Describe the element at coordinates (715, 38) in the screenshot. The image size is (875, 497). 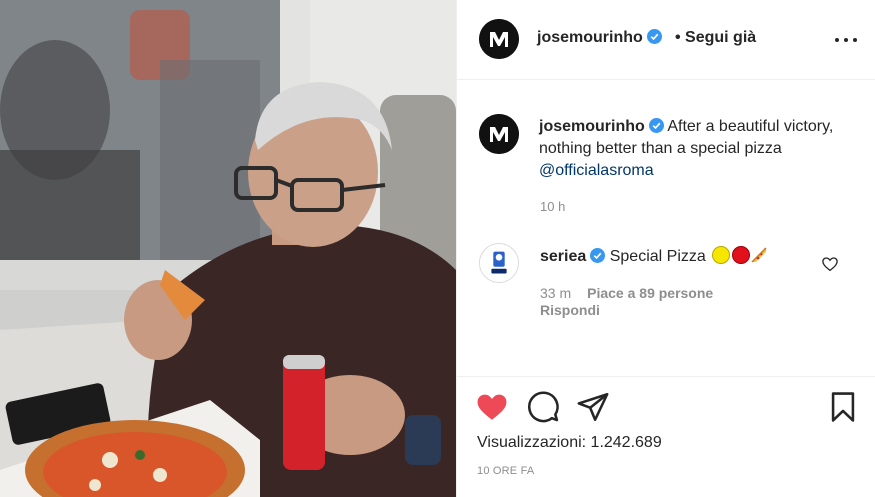
I see `follow-status: • Segui già` at that location.